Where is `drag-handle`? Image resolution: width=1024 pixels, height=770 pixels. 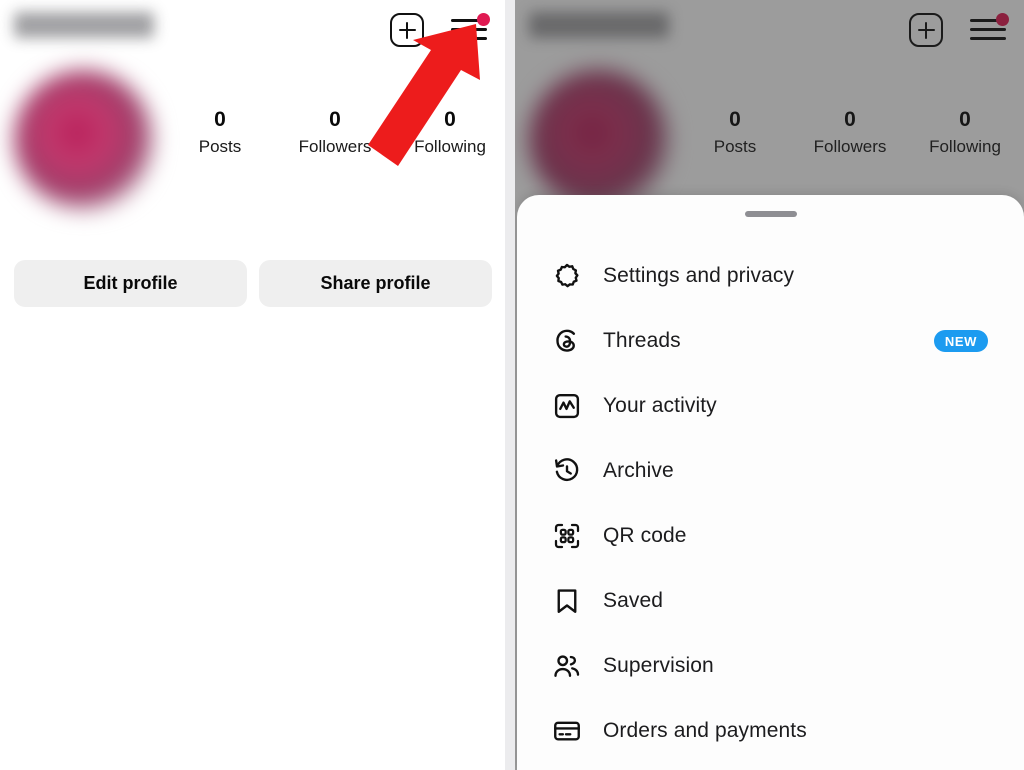
drag-handle is located at coordinates (770, 214).